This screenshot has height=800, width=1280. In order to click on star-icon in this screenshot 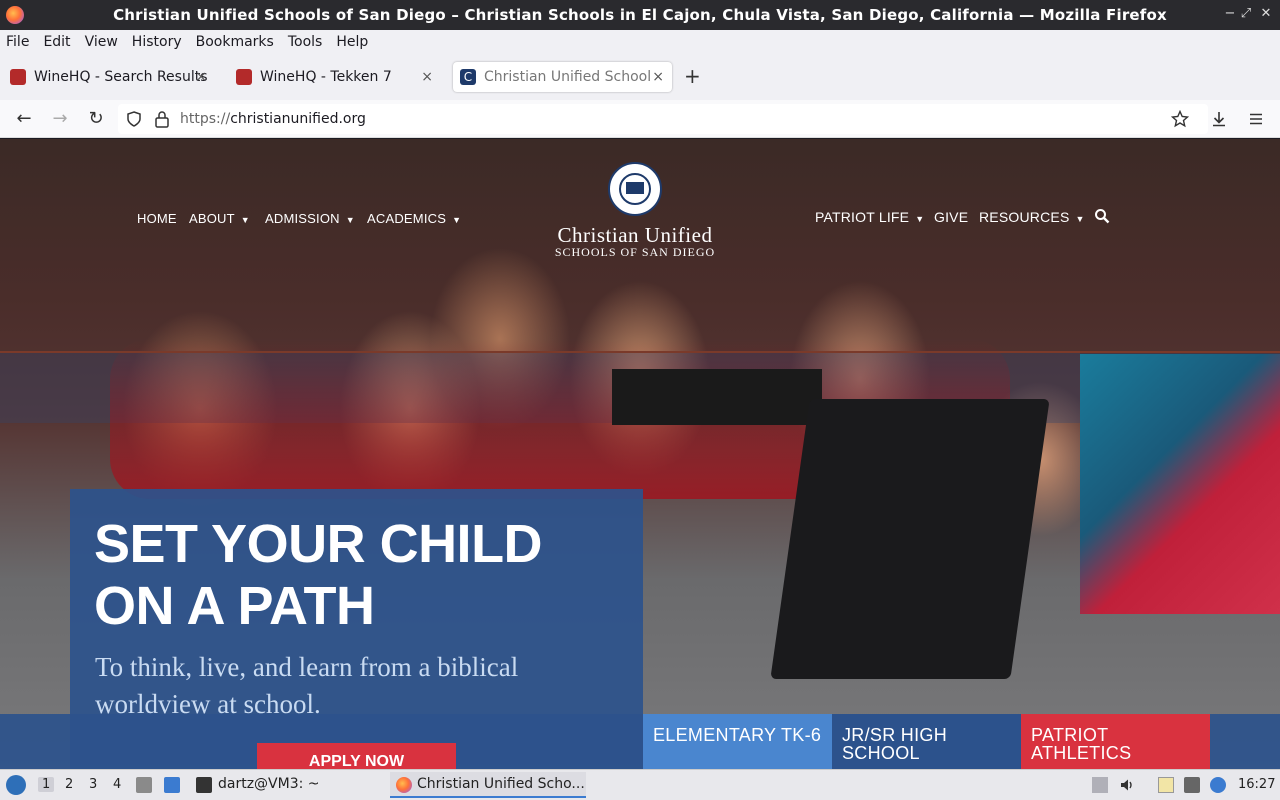, I will do `click(1180, 119)`.